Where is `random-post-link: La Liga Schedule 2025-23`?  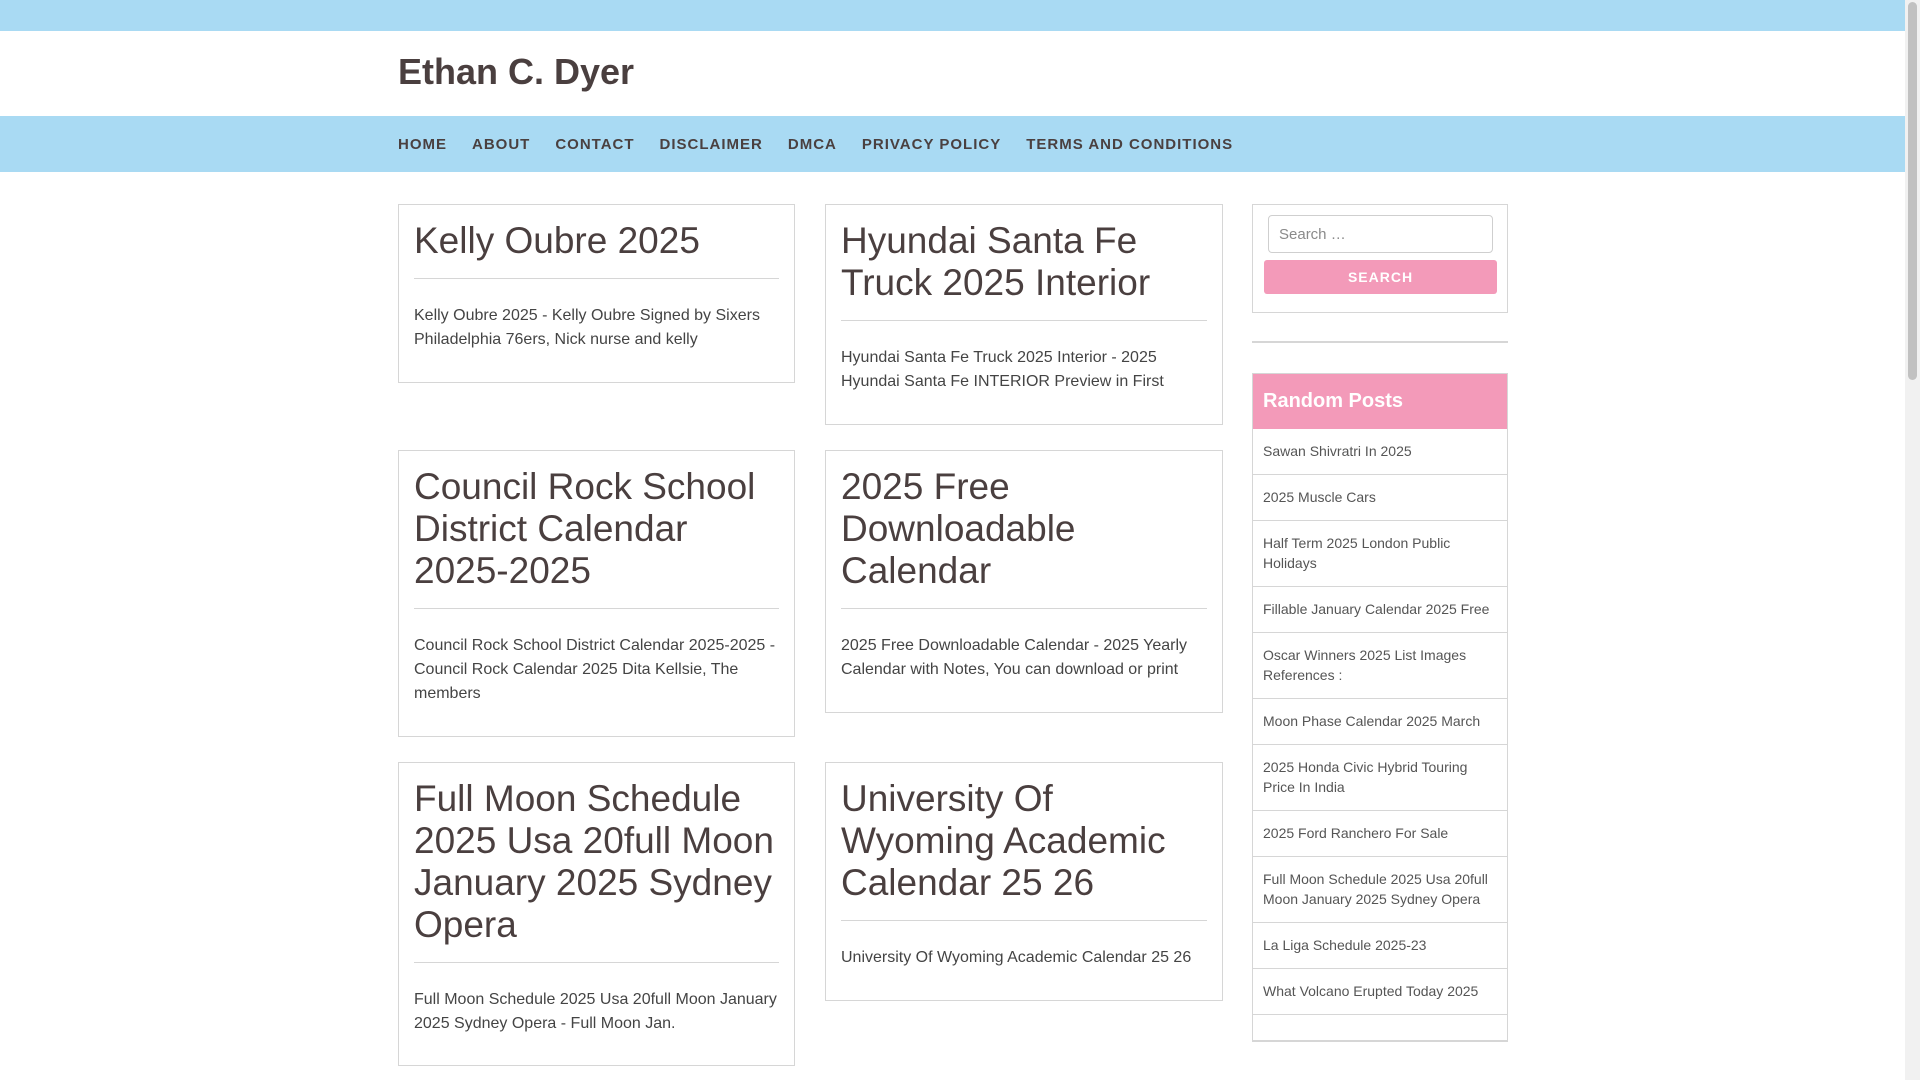
random-post-link: La Liga Schedule 2025-23 is located at coordinates (1380, 946).